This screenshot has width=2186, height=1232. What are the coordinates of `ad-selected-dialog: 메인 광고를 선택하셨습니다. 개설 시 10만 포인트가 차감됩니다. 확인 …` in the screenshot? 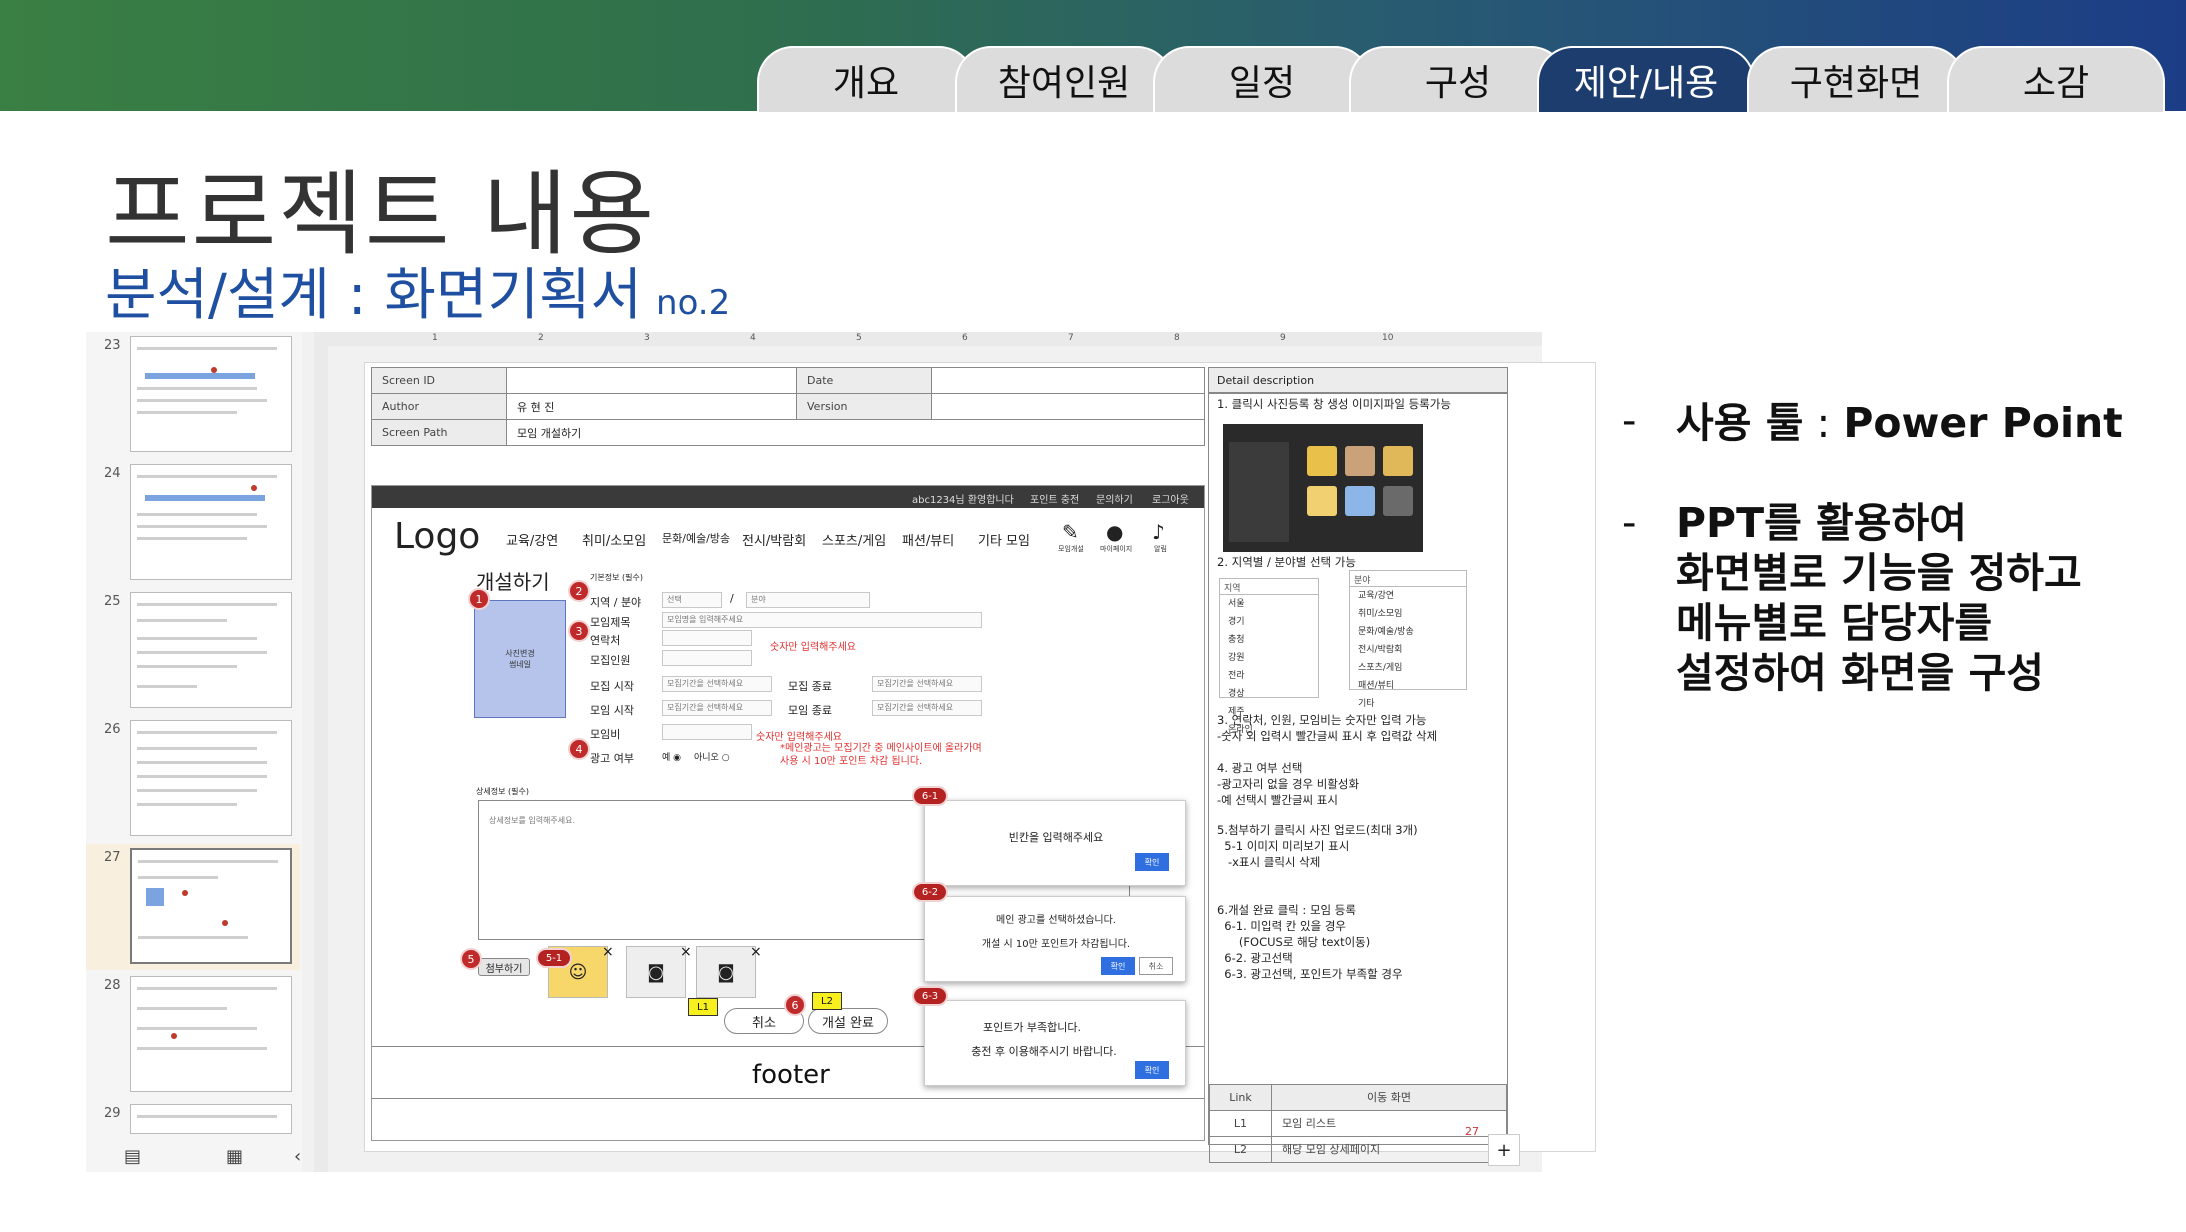 It's located at (1055, 939).